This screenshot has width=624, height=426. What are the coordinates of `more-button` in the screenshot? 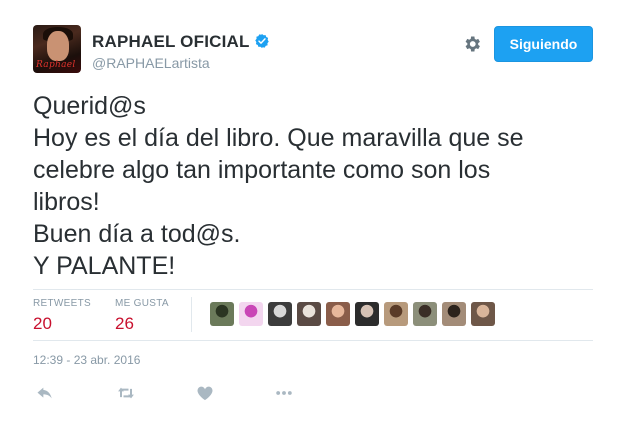 It's located at (284, 393).